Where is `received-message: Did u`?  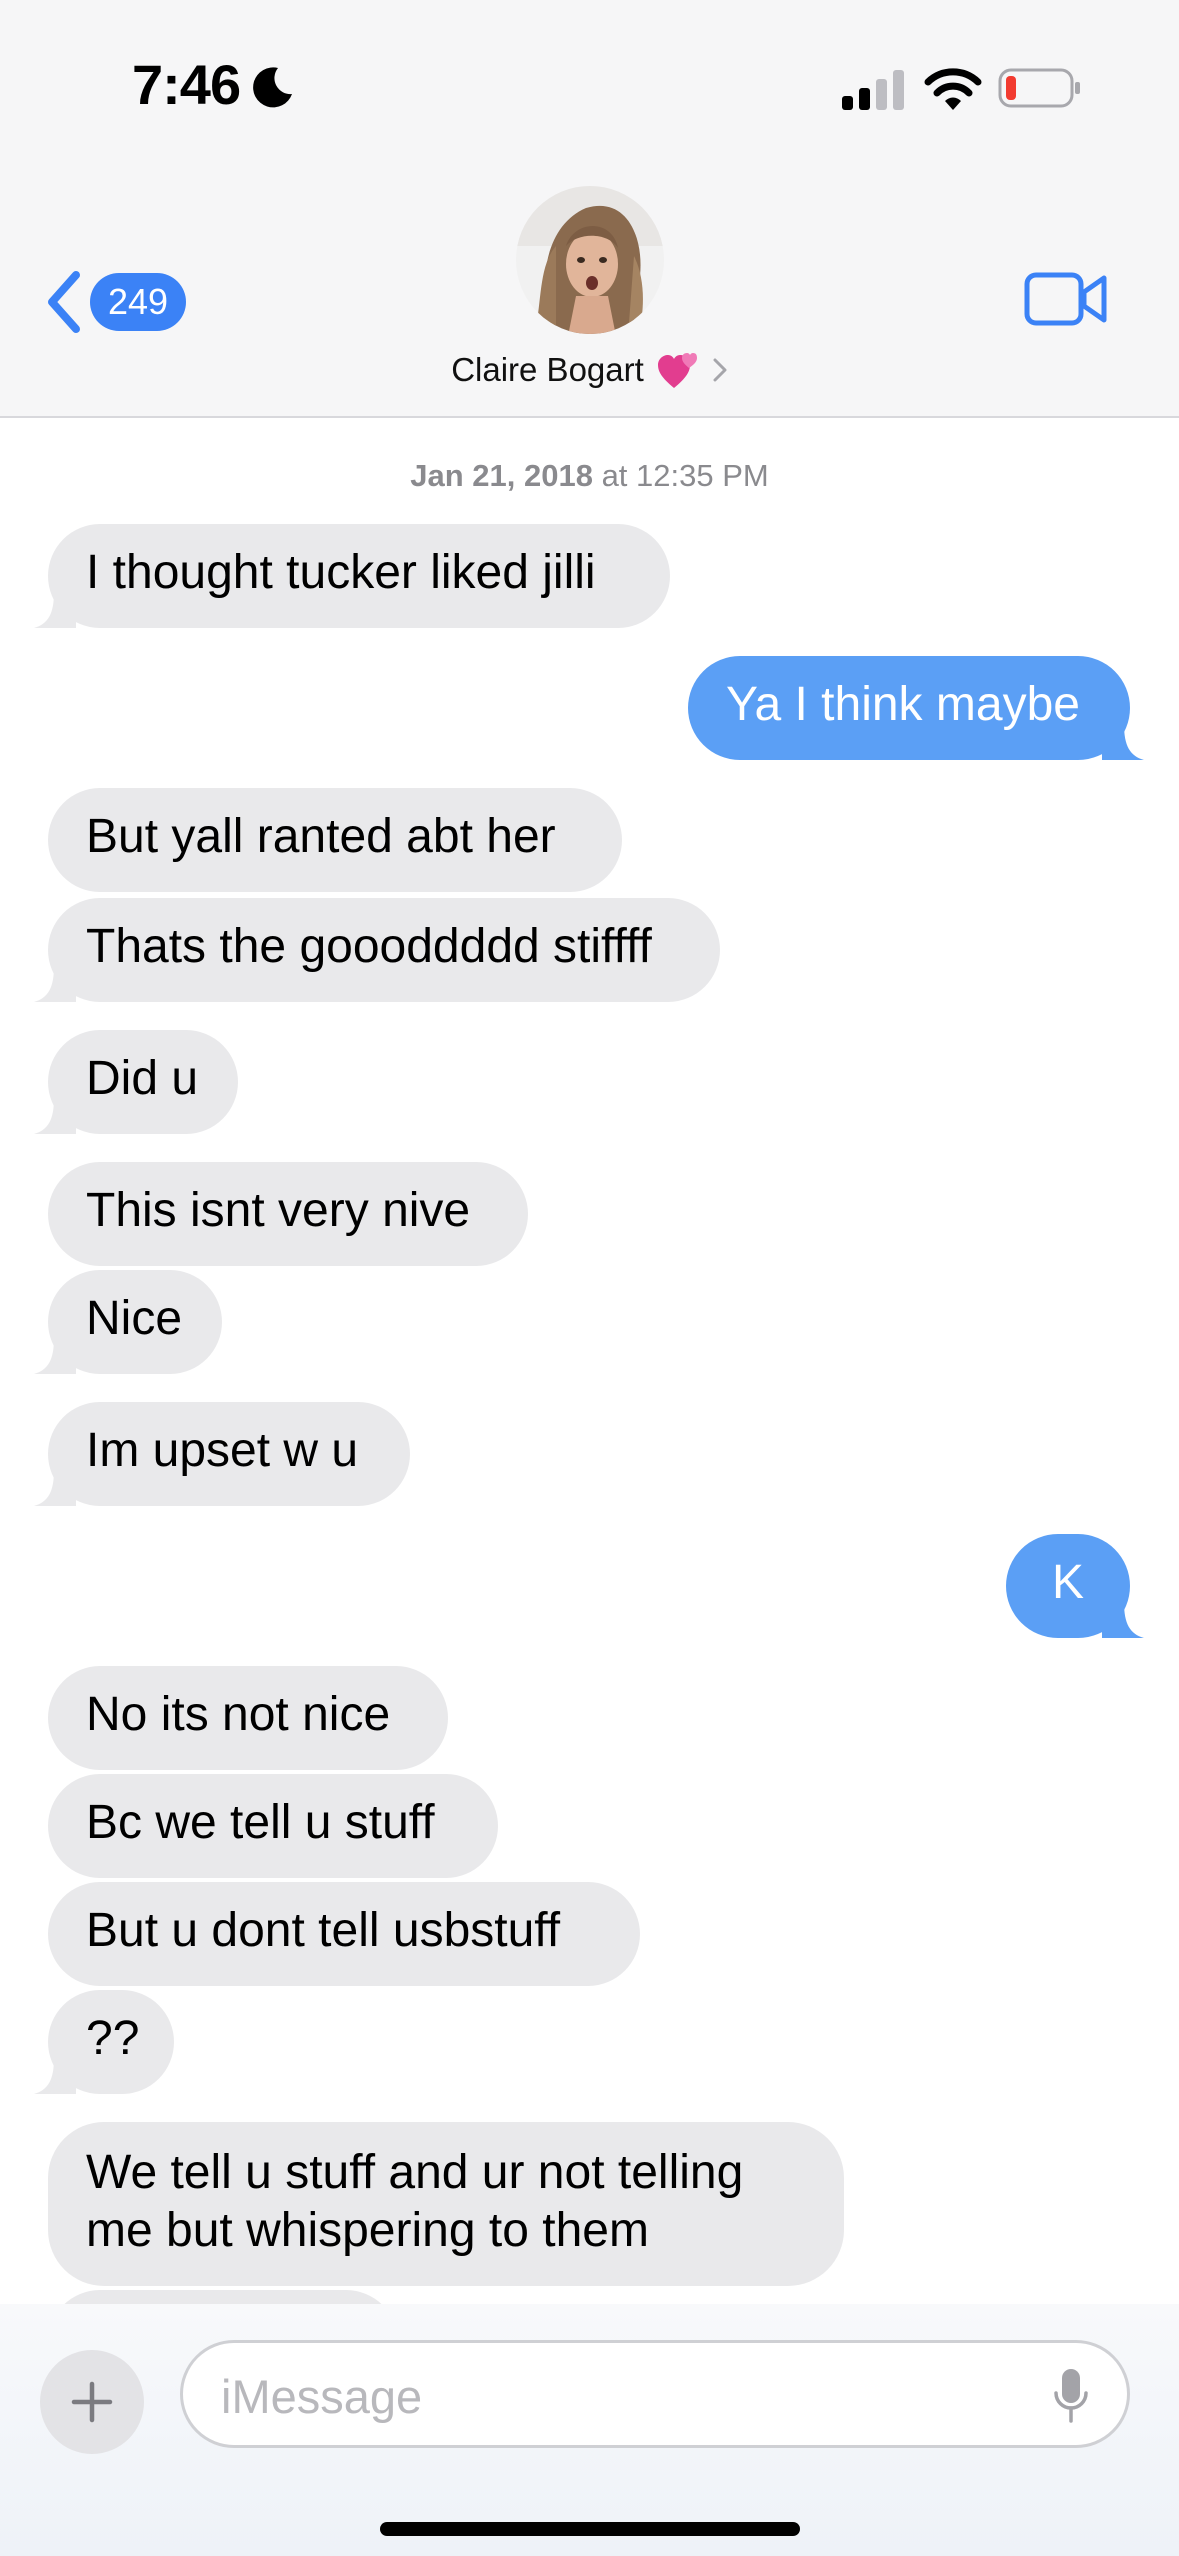
received-message: Did u is located at coordinates (136, 1082).